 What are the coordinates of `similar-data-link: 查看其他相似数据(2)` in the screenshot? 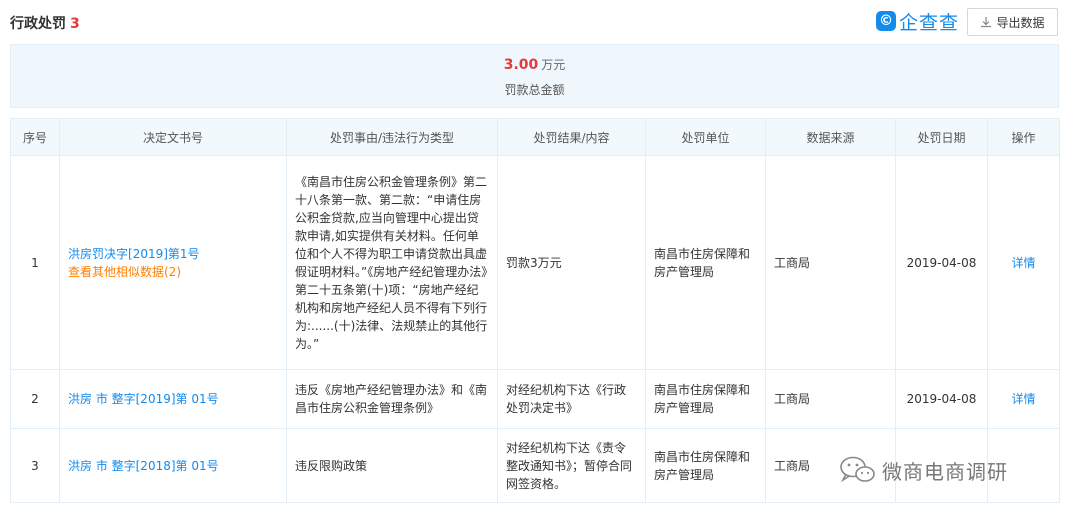 It's located at (173, 272).